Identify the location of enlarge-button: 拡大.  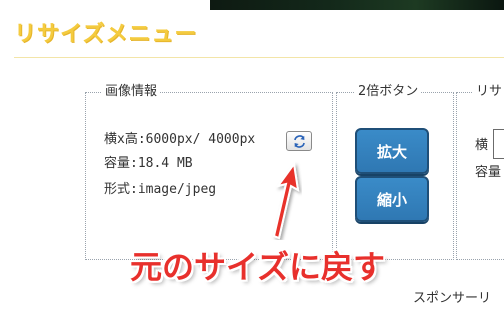
(392, 151).